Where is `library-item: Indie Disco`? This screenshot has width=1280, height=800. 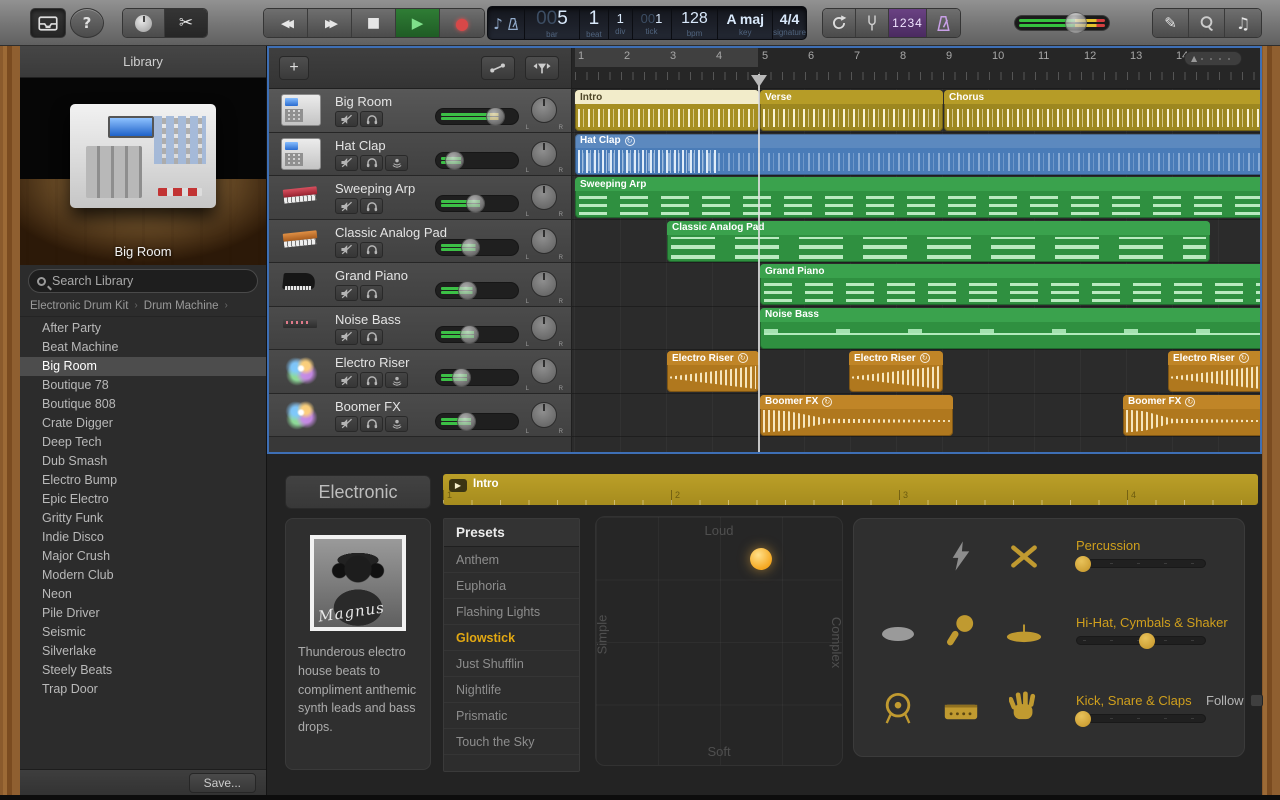
library-item: Indie Disco is located at coordinates (143, 537).